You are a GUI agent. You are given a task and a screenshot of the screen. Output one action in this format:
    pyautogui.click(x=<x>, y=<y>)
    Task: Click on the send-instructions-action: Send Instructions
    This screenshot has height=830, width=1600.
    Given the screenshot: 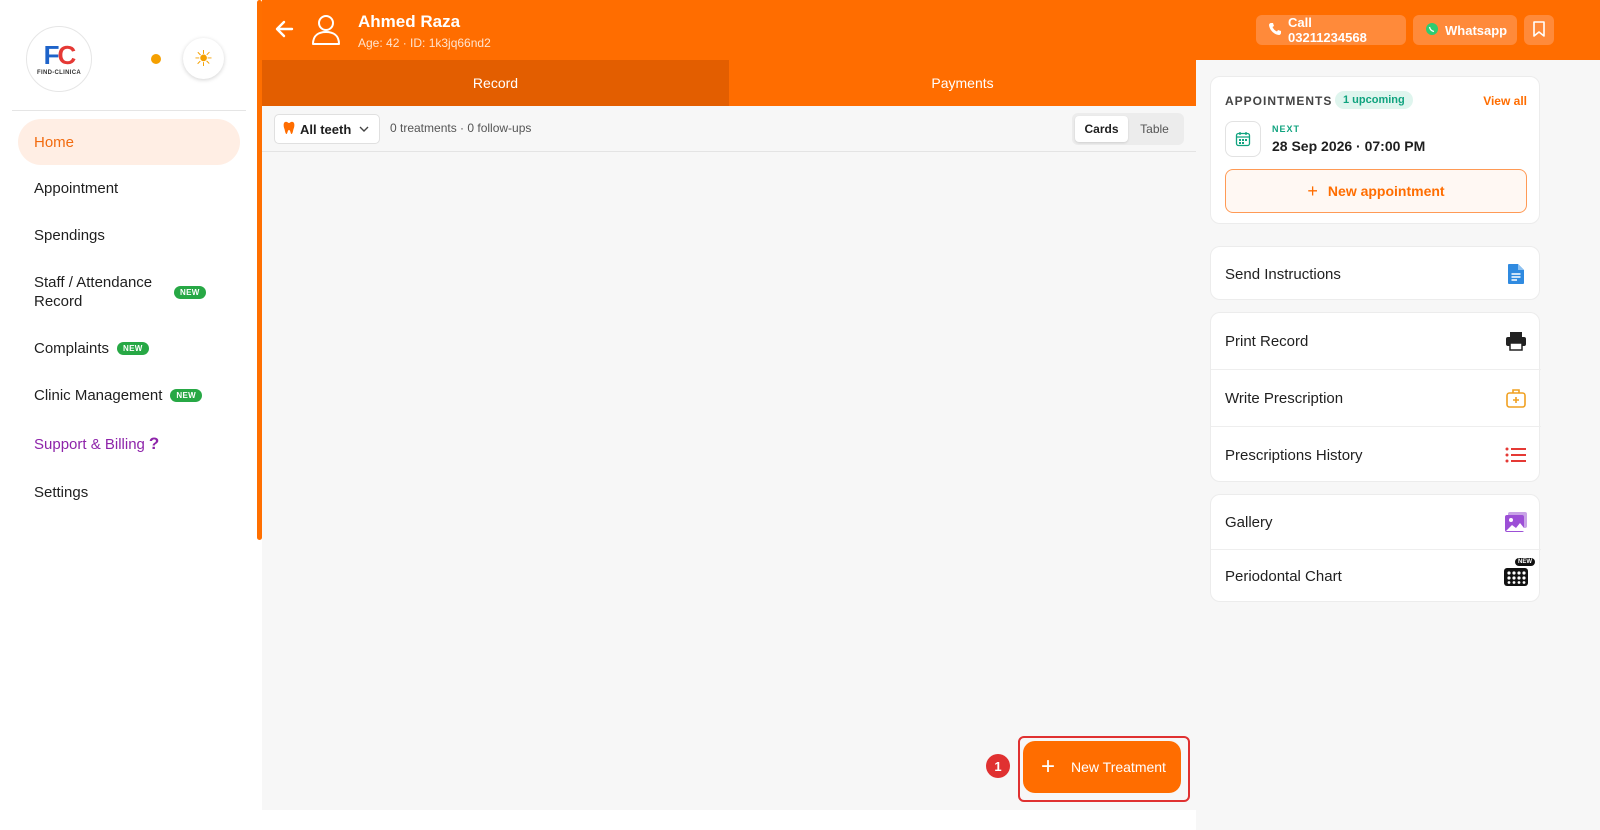 What is the action you would take?
    pyautogui.click(x=1376, y=274)
    